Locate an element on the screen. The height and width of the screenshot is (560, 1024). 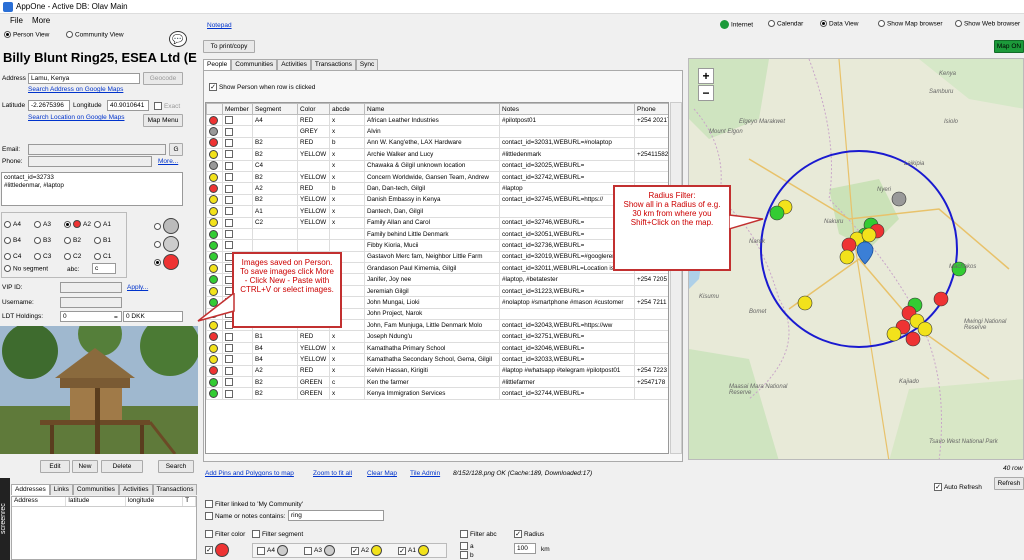
color-red-radio is located at coordinates (166, 262).